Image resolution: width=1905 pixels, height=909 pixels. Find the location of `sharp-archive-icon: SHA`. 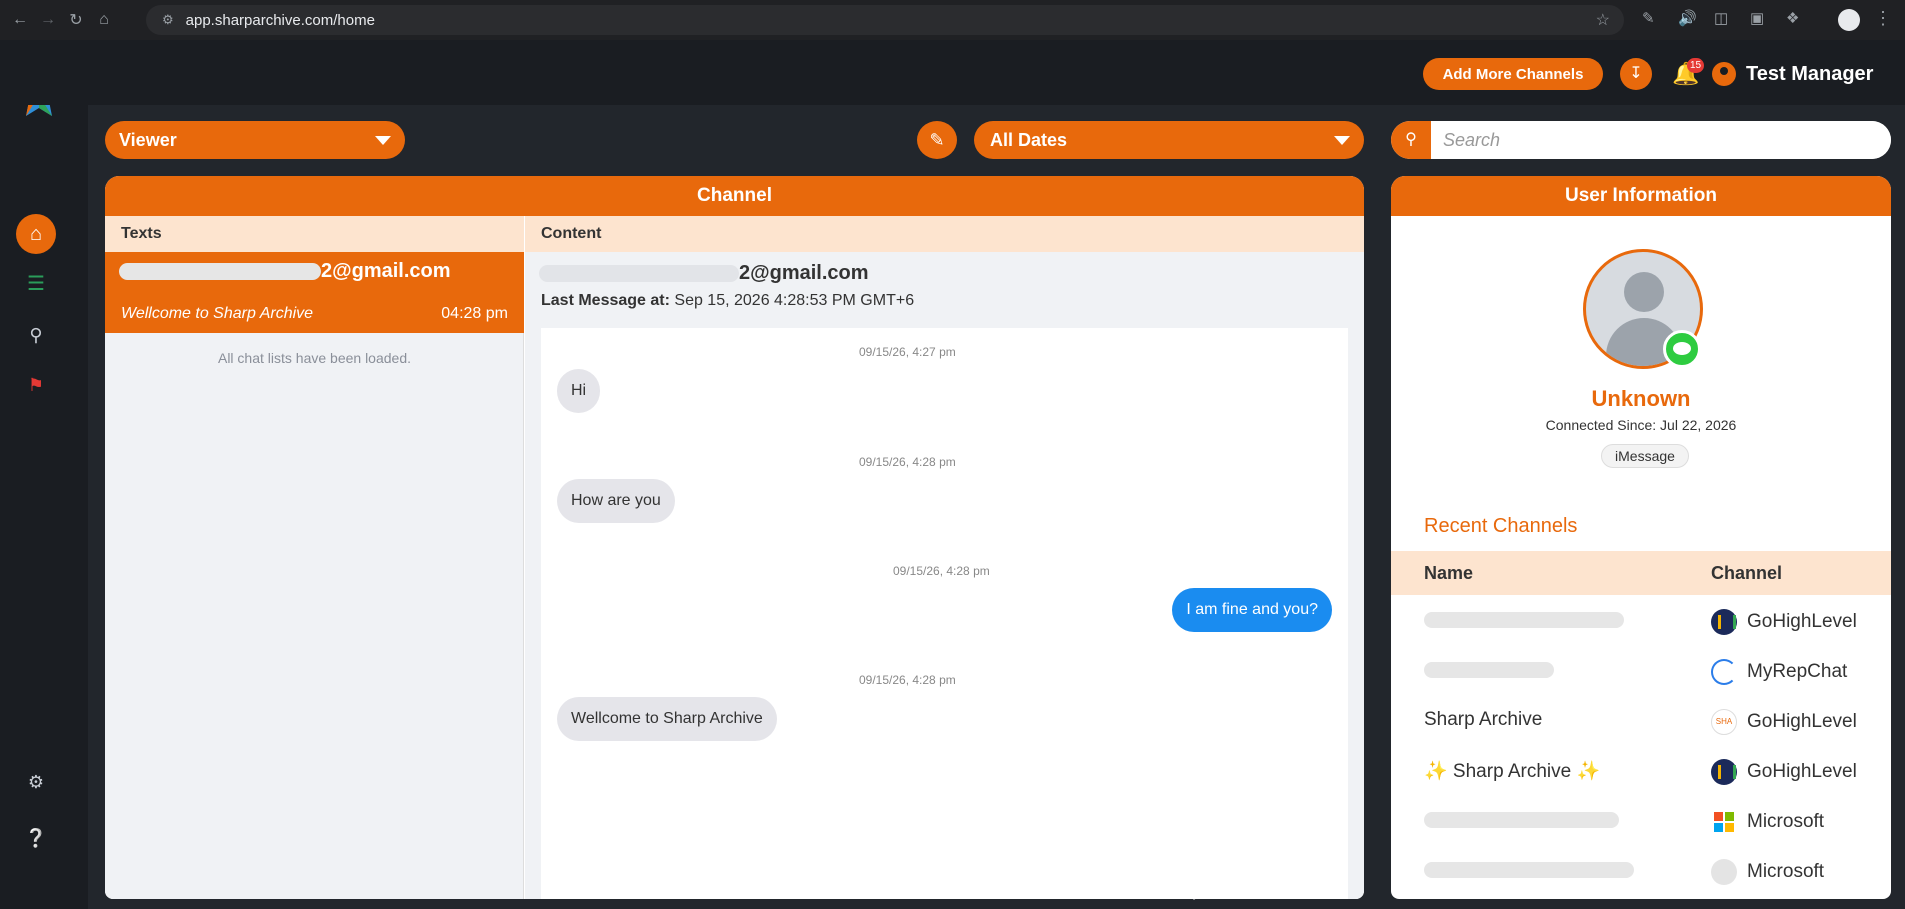

sharp-archive-icon: SHA is located at coordinates (1724, 722).